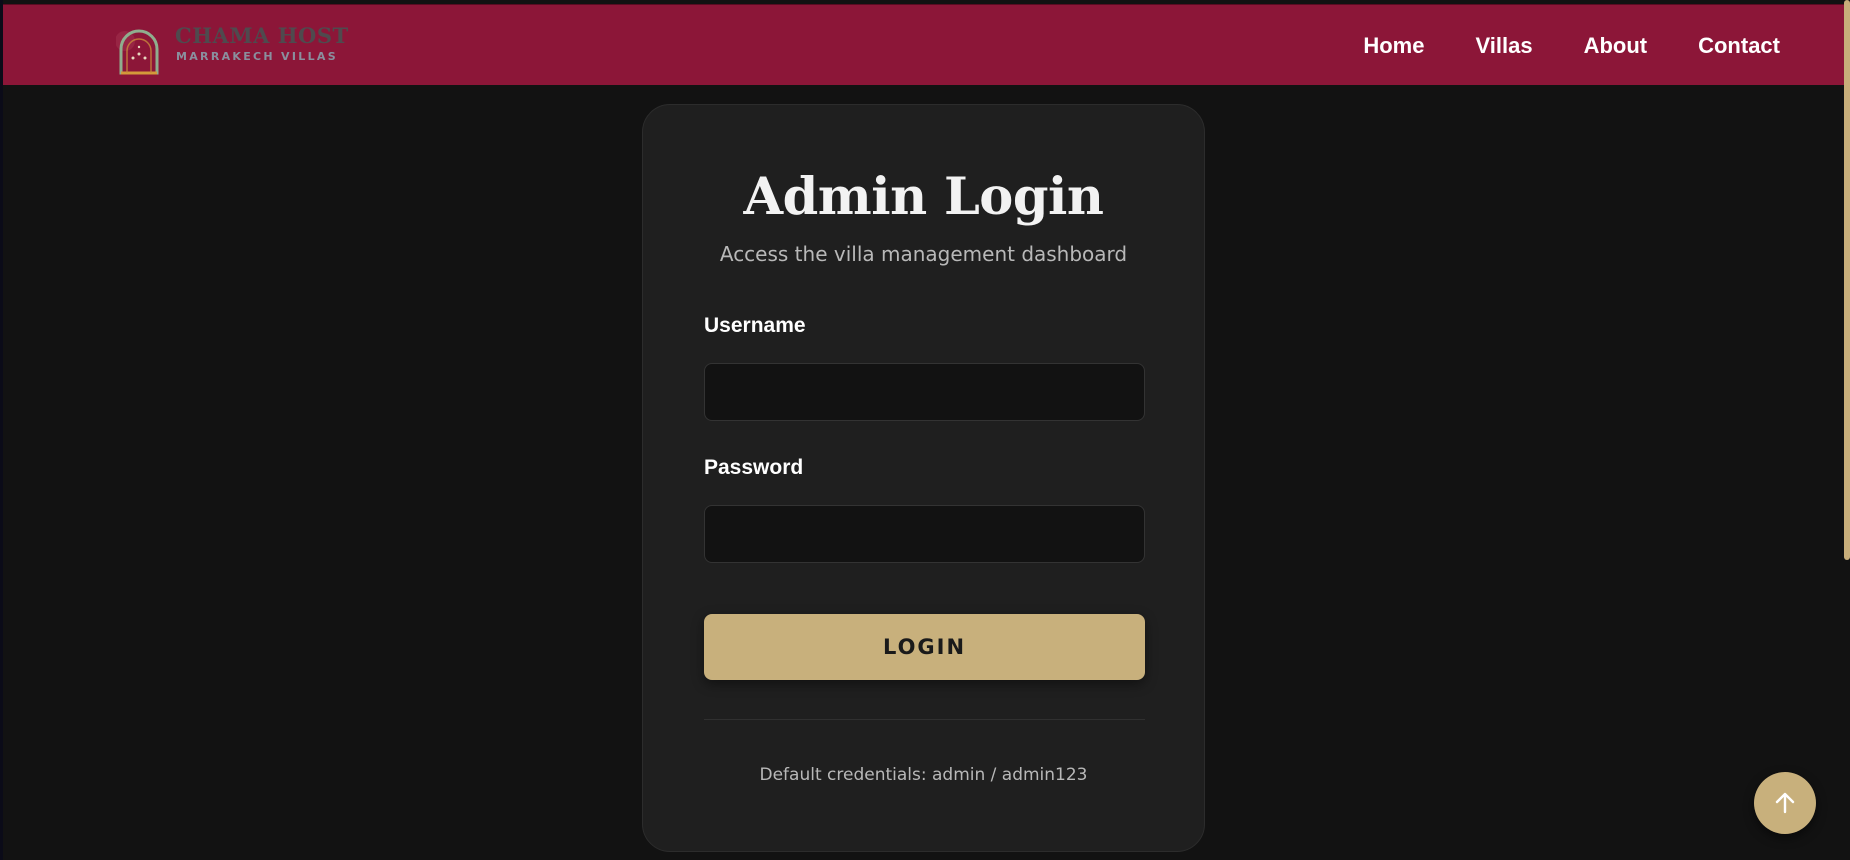 The height and width of the screenshot is (860, 1850). What do you see at coordinates (1739, 46) in the screenshot?
I see `nav-contact-link: Contact` at bounding box center [1739, 46].